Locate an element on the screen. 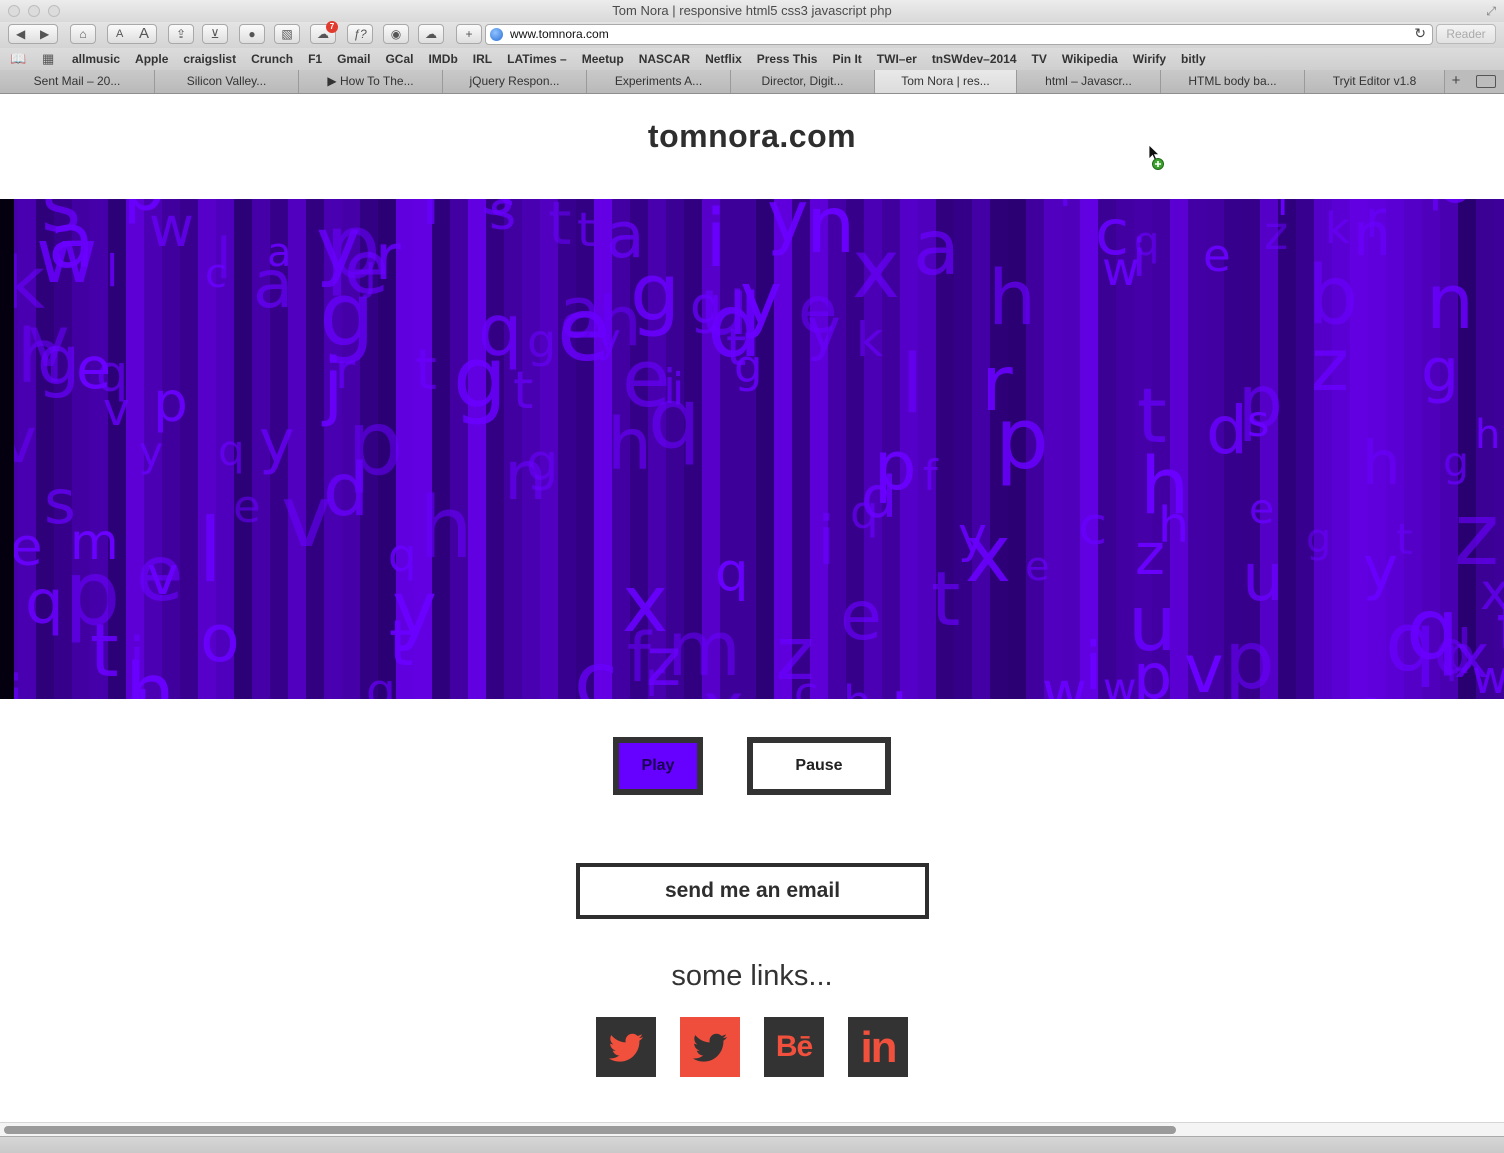 The width and height of the screenshot is (1504, 1153). share-icon: ⇪ is located at coordinates (181, 34).